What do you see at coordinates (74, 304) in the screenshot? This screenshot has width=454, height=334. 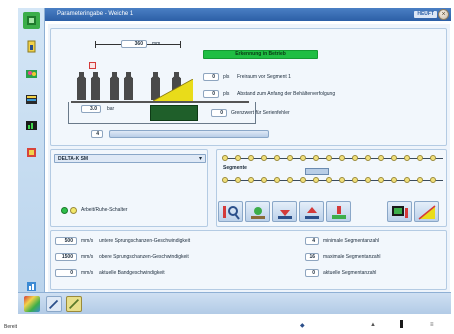 I see `tools-icon` at bounding box center [74, 304].